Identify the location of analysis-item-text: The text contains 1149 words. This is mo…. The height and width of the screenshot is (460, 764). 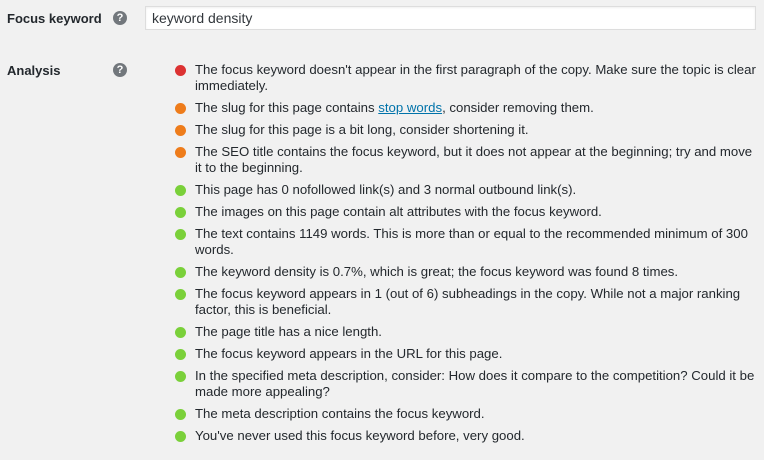
(471, 241).